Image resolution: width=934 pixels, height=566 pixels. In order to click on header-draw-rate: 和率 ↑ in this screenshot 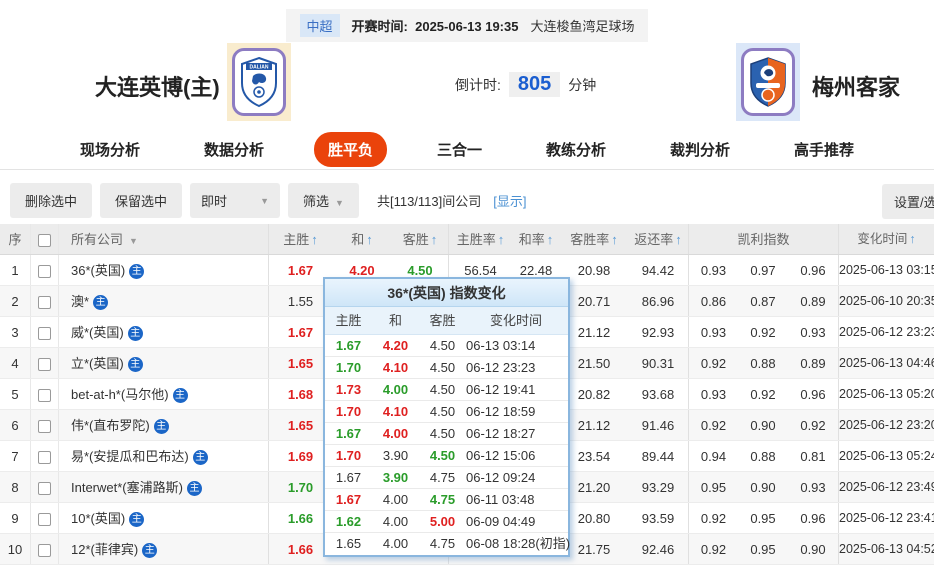, I will do `click(536, 239)`.